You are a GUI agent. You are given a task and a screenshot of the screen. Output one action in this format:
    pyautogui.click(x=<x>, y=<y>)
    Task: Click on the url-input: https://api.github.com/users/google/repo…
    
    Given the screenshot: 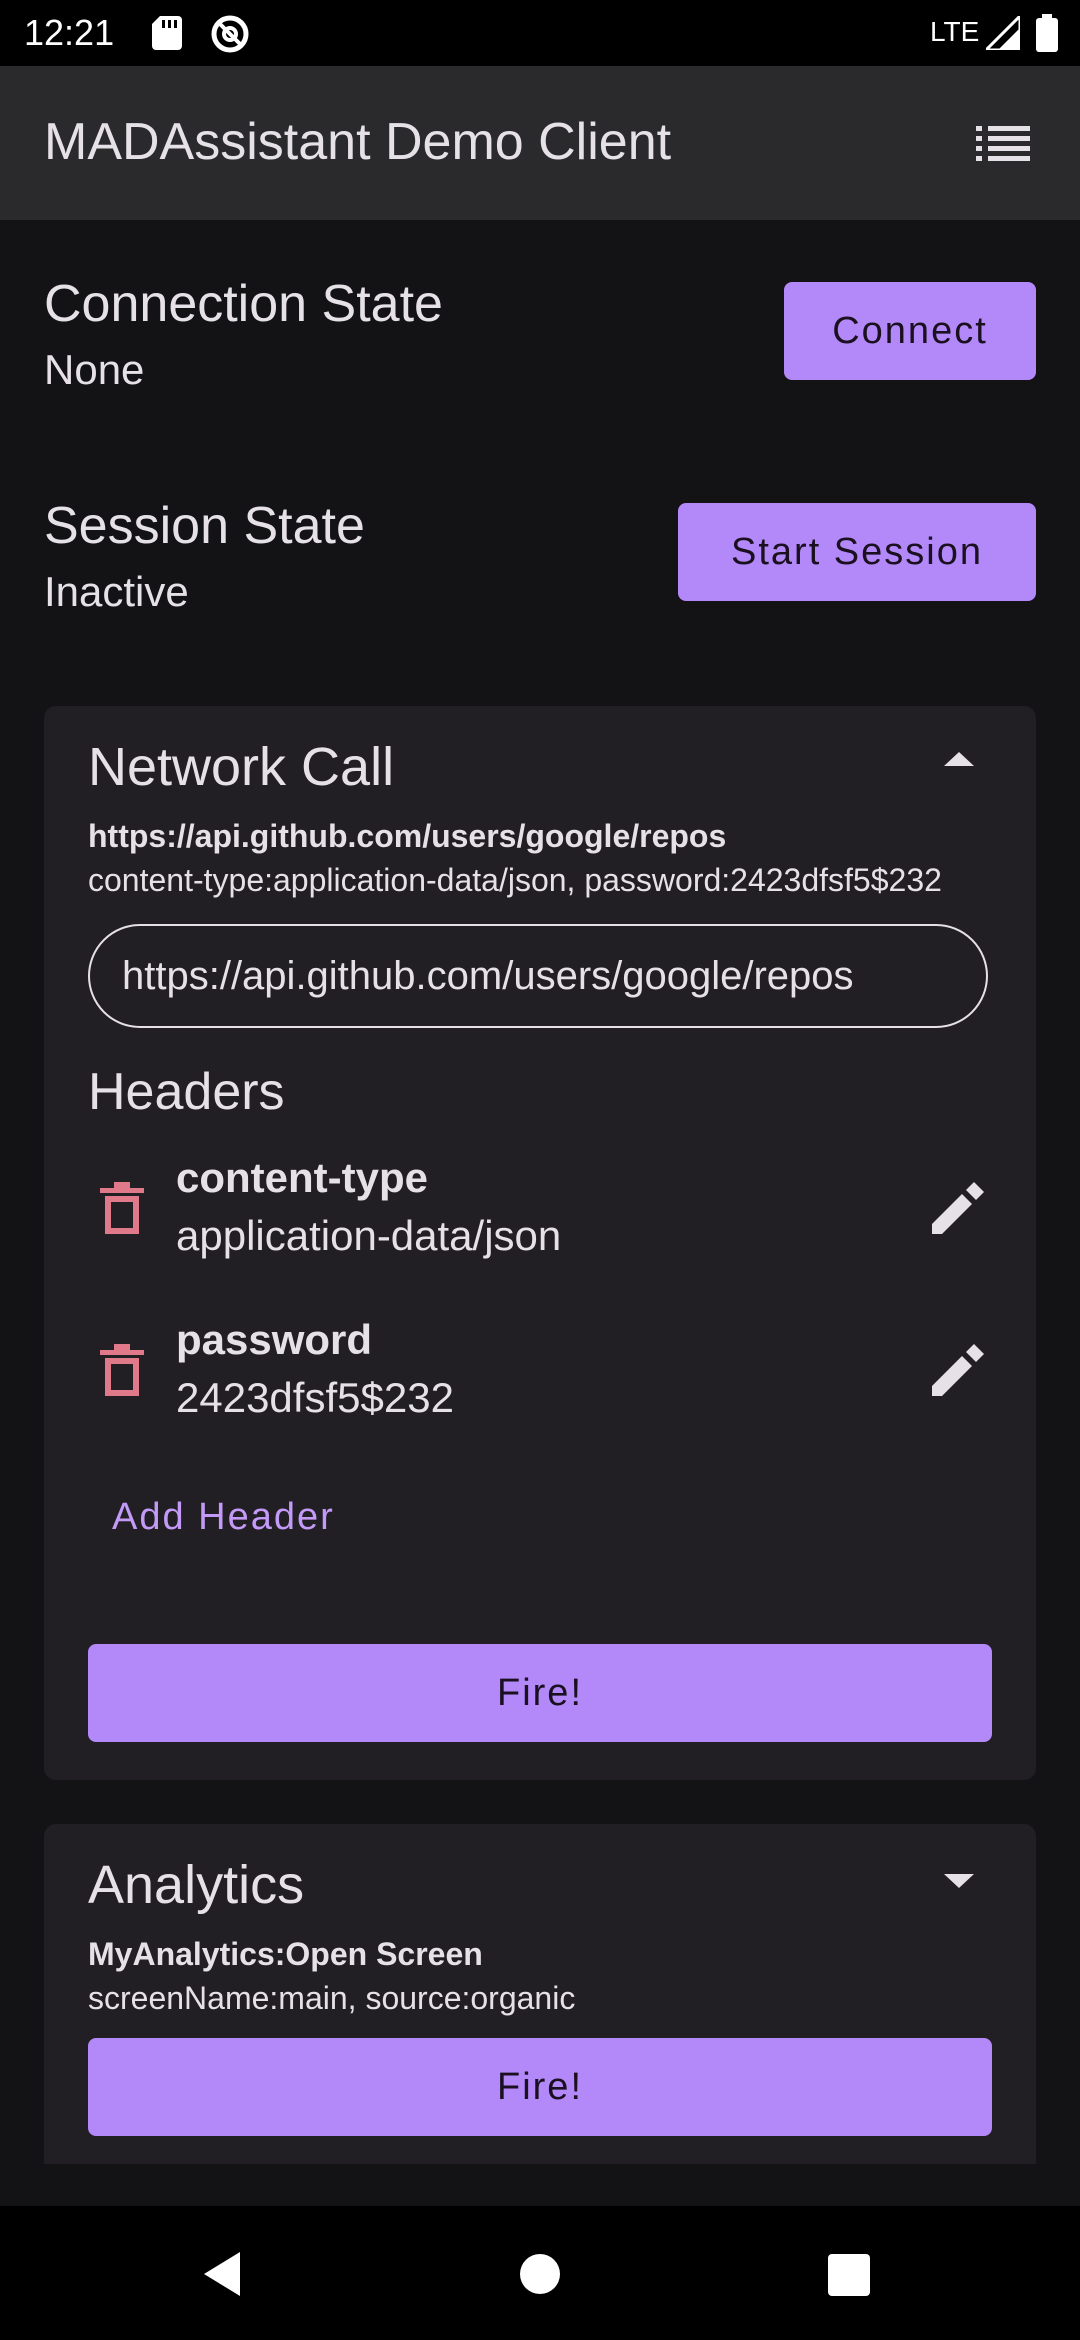 What is the action you would take?
    pyautogui.click(x=538, y=976)
    